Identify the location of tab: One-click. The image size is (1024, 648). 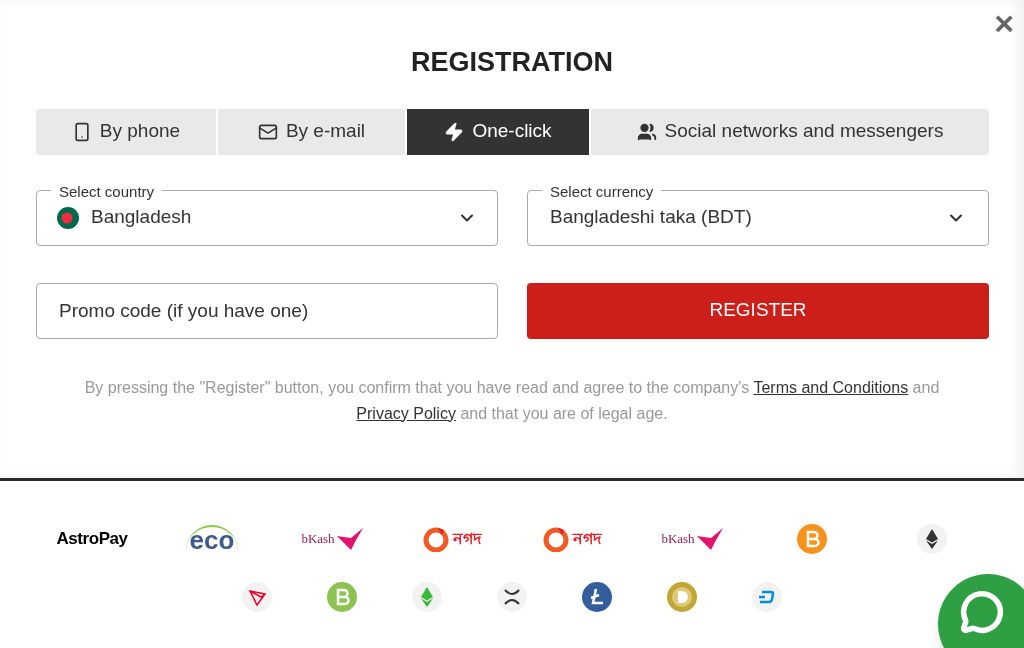
(498, 131).